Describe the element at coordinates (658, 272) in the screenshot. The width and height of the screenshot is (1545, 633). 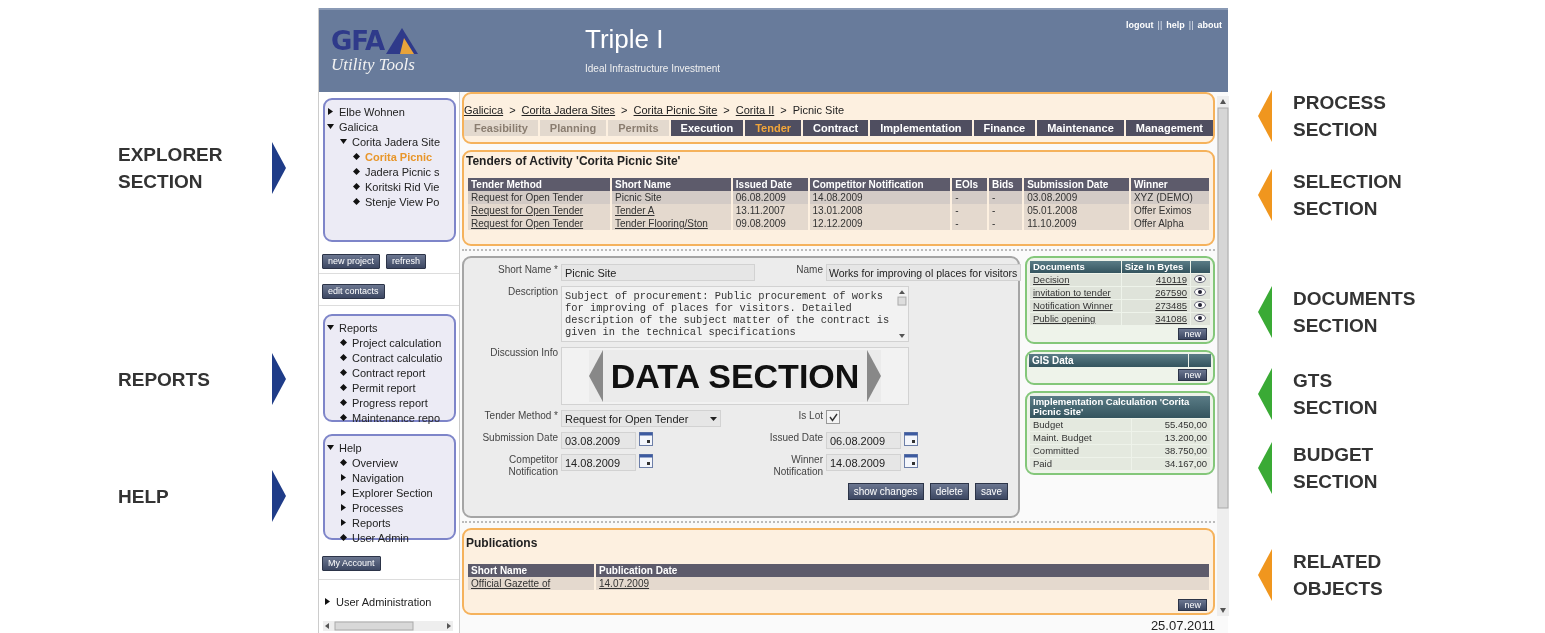
I see `input-field: Picnic Site` at that location.